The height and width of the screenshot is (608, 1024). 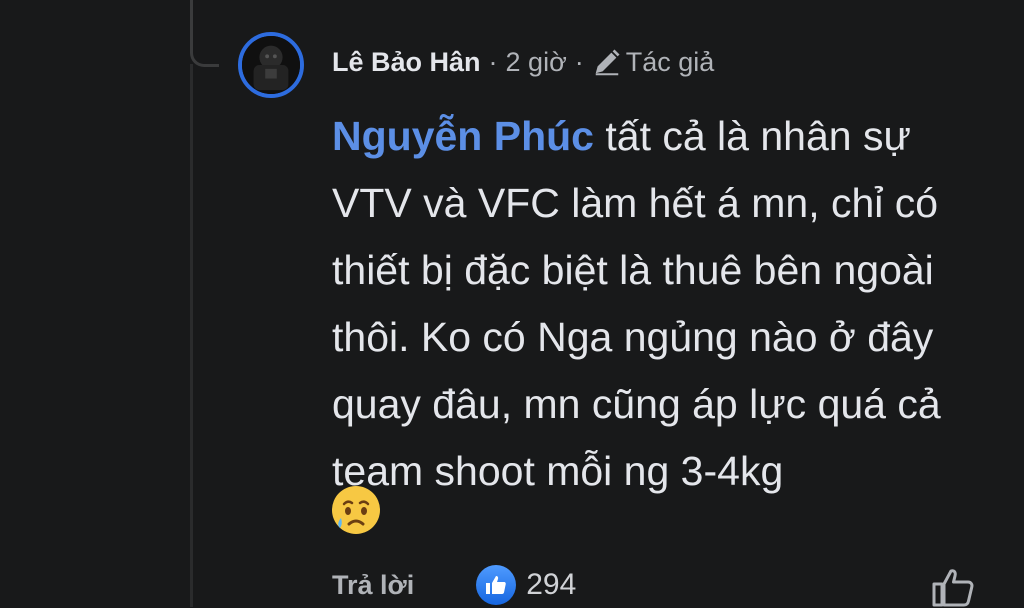 I want to click on author-badge: Tác giả, so click(x=653, y=62).